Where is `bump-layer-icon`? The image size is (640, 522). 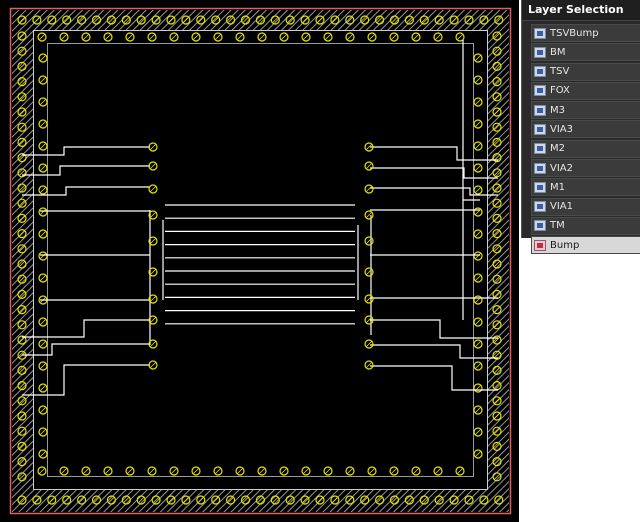
bump-layer-icon is located at coordinates (540, 245).